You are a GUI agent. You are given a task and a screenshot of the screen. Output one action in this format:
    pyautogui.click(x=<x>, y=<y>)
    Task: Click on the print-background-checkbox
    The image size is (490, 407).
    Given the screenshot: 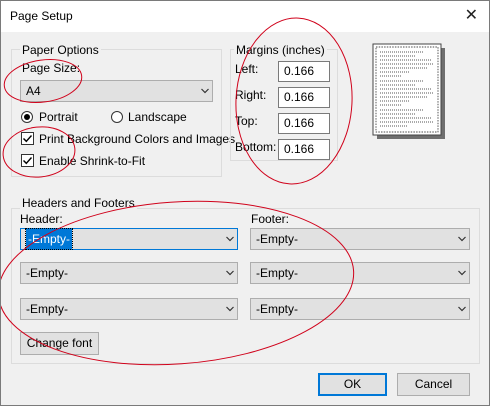 What is the action you would take?
    pyautogui.click(x=27, y=138)
    